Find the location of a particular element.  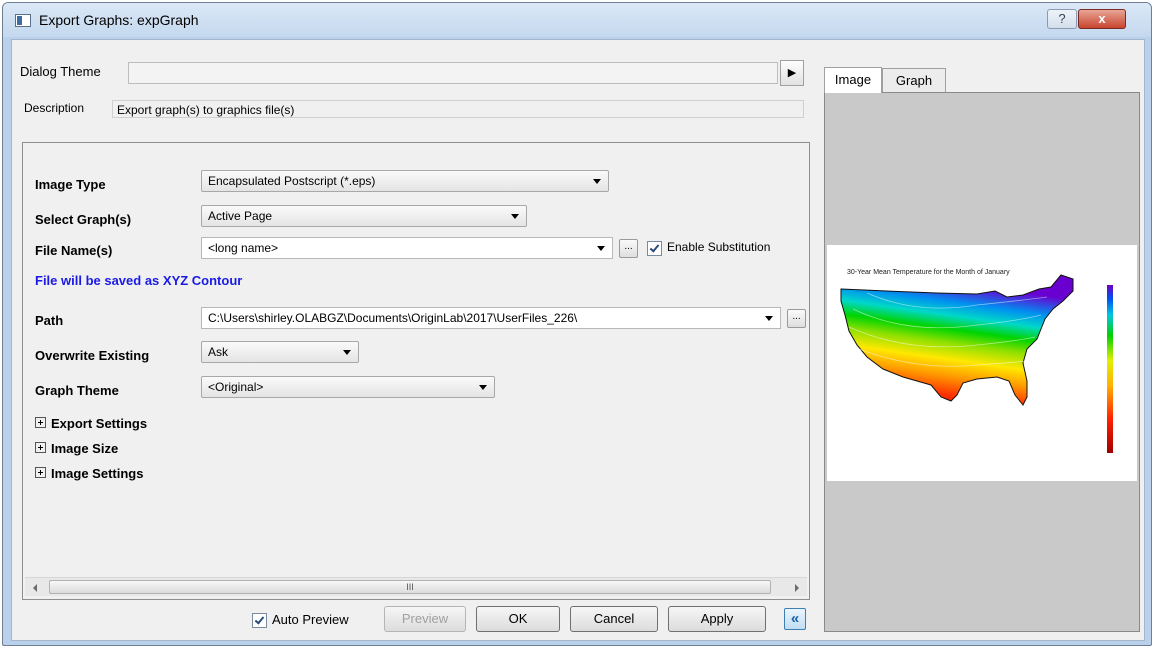

cancel-button: Cancel is located at coordinates (614, 619).